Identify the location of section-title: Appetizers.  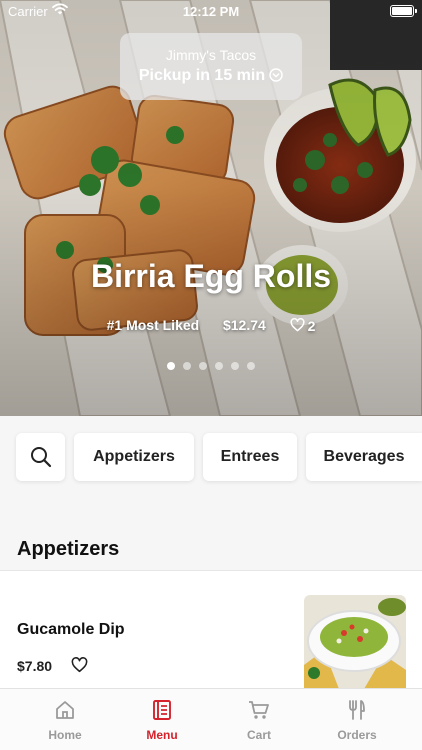
(68, 549).